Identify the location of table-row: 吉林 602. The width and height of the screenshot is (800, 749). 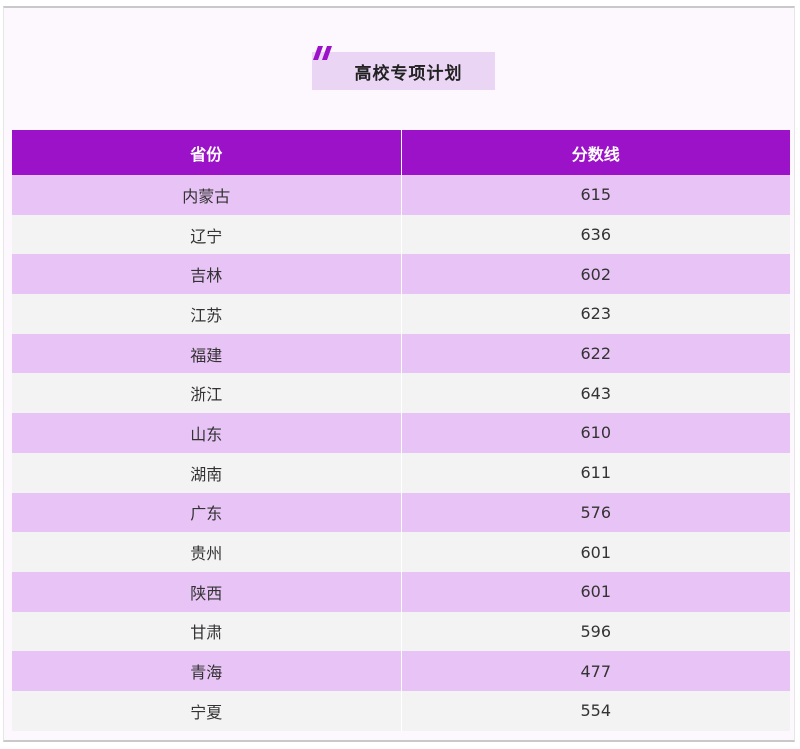
(401, 274).